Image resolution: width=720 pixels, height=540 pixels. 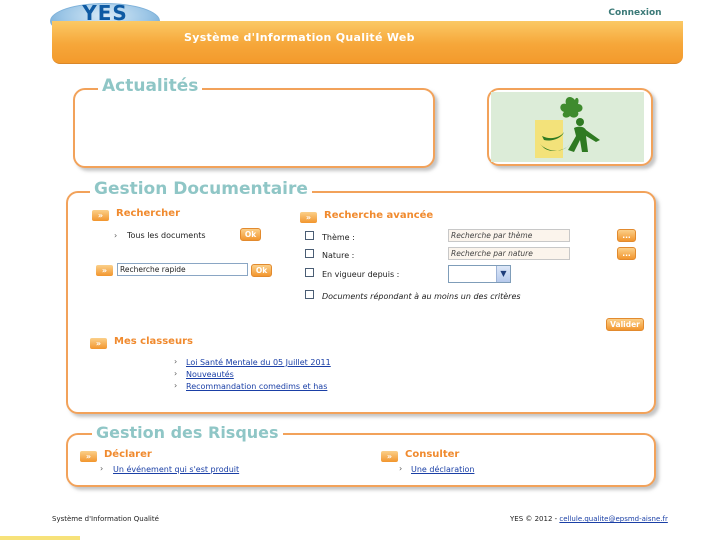 What do you see at coordinates (503, 274) in the screenshot?
I see `dropdown-arrow-icon: ▼` at bounding box center [503, 274].